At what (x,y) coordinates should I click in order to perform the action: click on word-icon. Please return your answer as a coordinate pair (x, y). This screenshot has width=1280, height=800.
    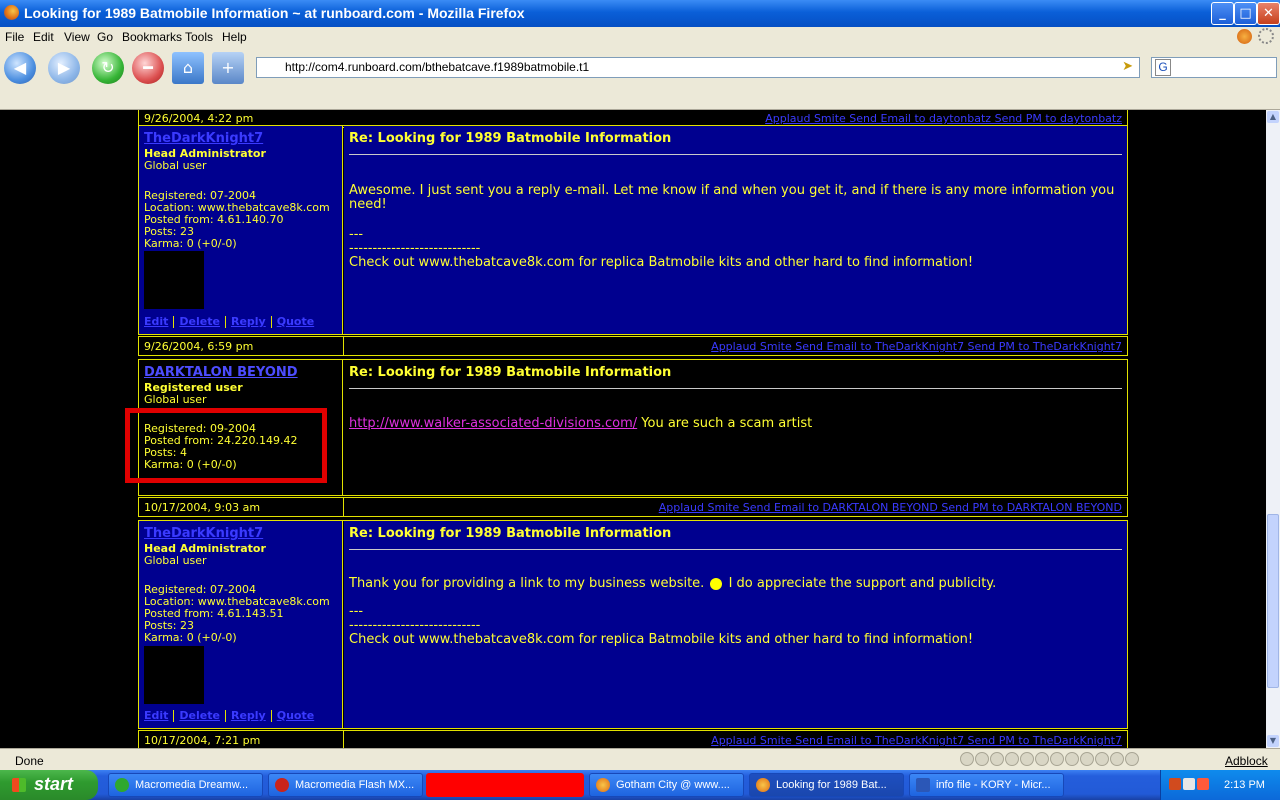
    Looking at the image, I should click on (923, 785).